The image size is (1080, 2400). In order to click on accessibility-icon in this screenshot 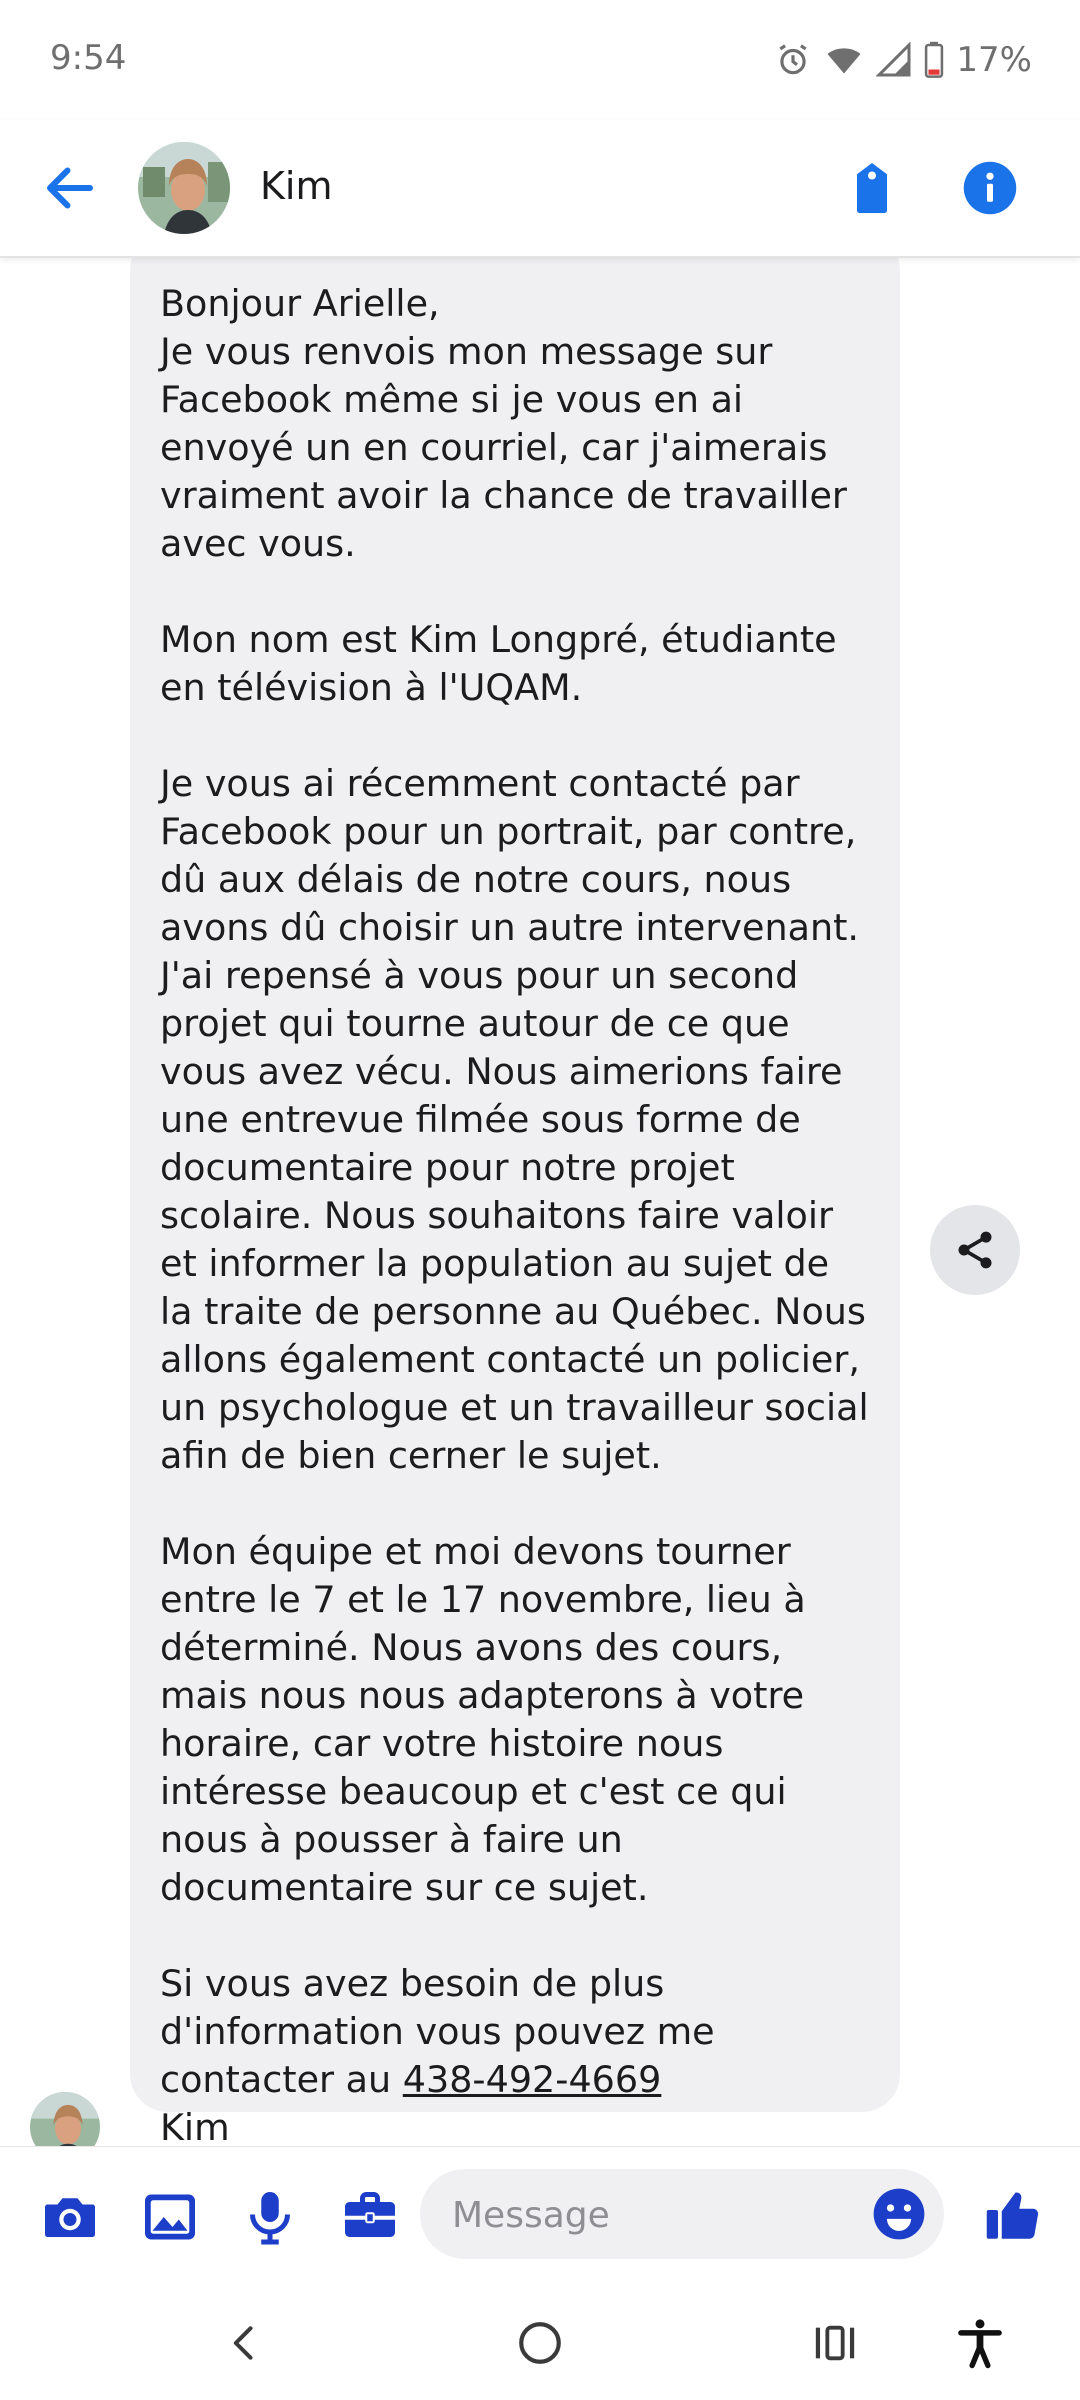, I will do `click(980, 2344)`.